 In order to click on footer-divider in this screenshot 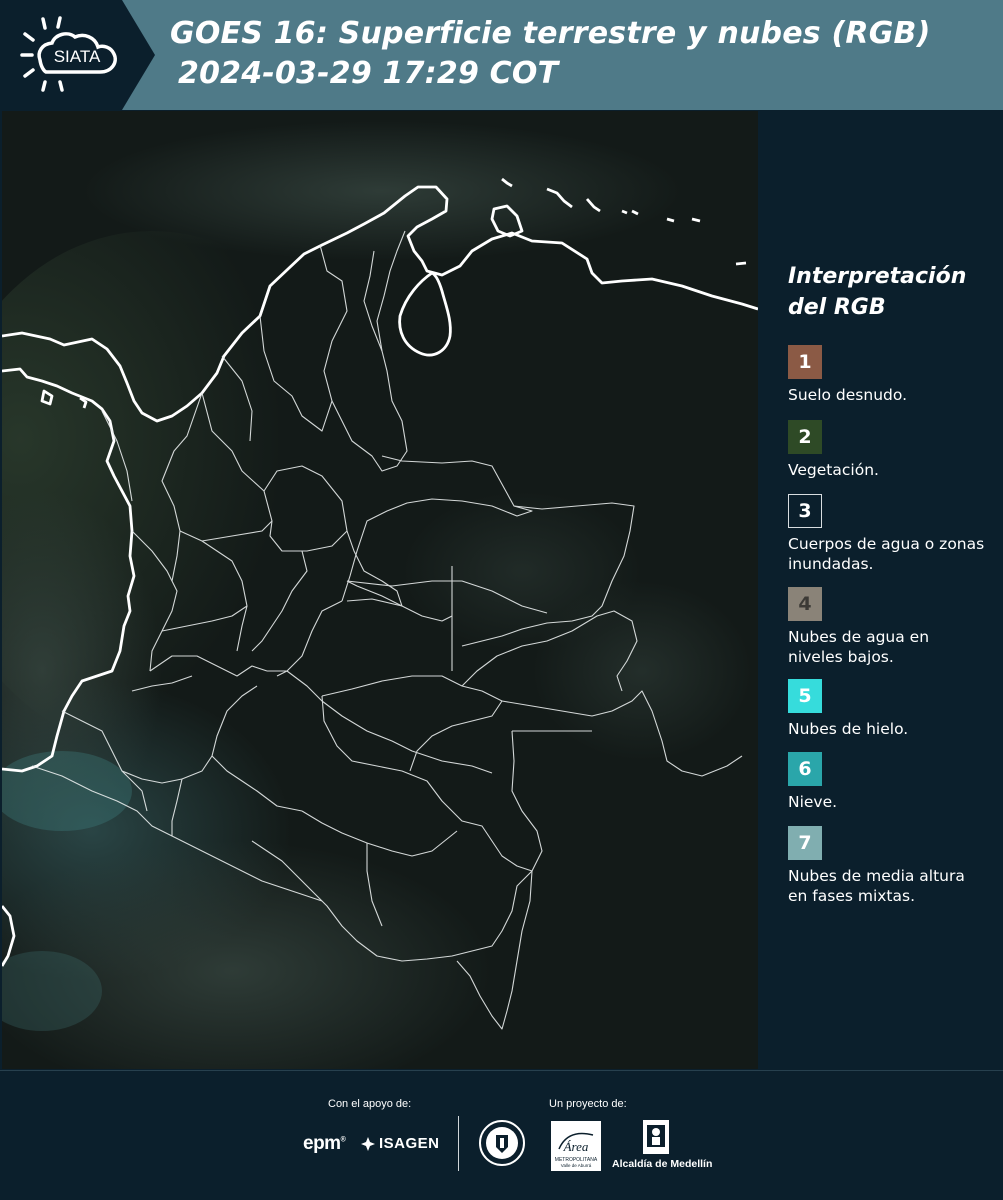, I will do `click(458, 1143)`.